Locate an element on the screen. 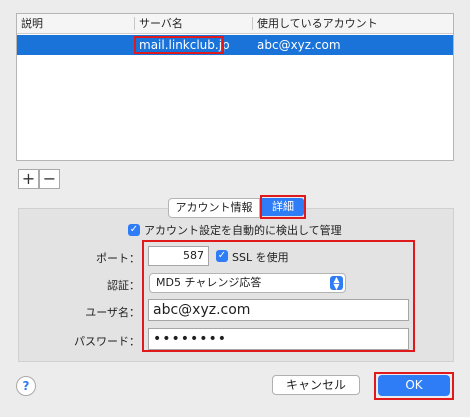 Image resolution: width=470 pixels, height=417 pixels. ssl-label: SSL を使用 is located at coordinates (260, 257).